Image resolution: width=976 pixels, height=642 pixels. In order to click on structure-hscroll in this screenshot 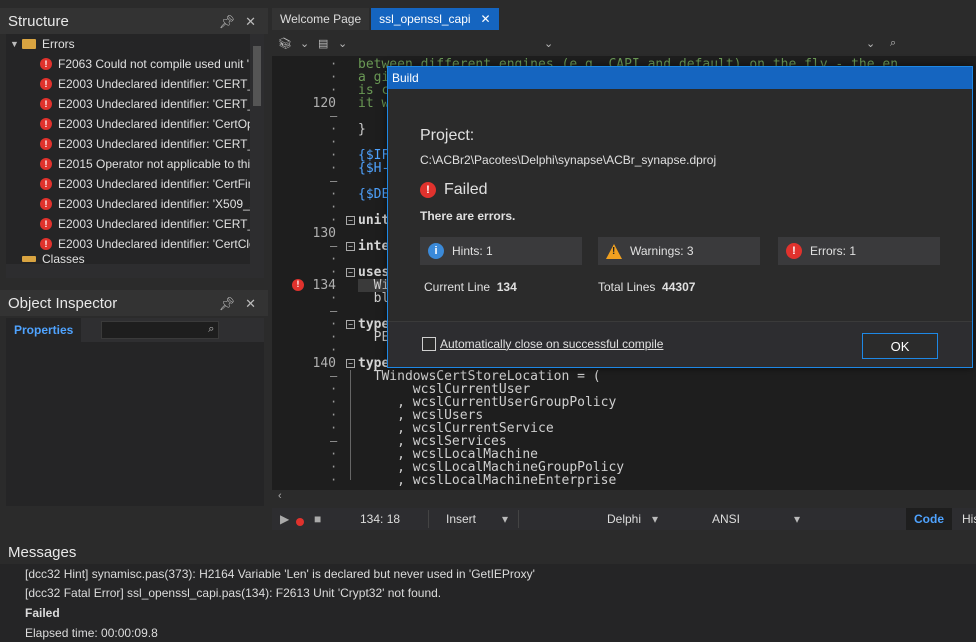, I will do `click(128, 271)`.